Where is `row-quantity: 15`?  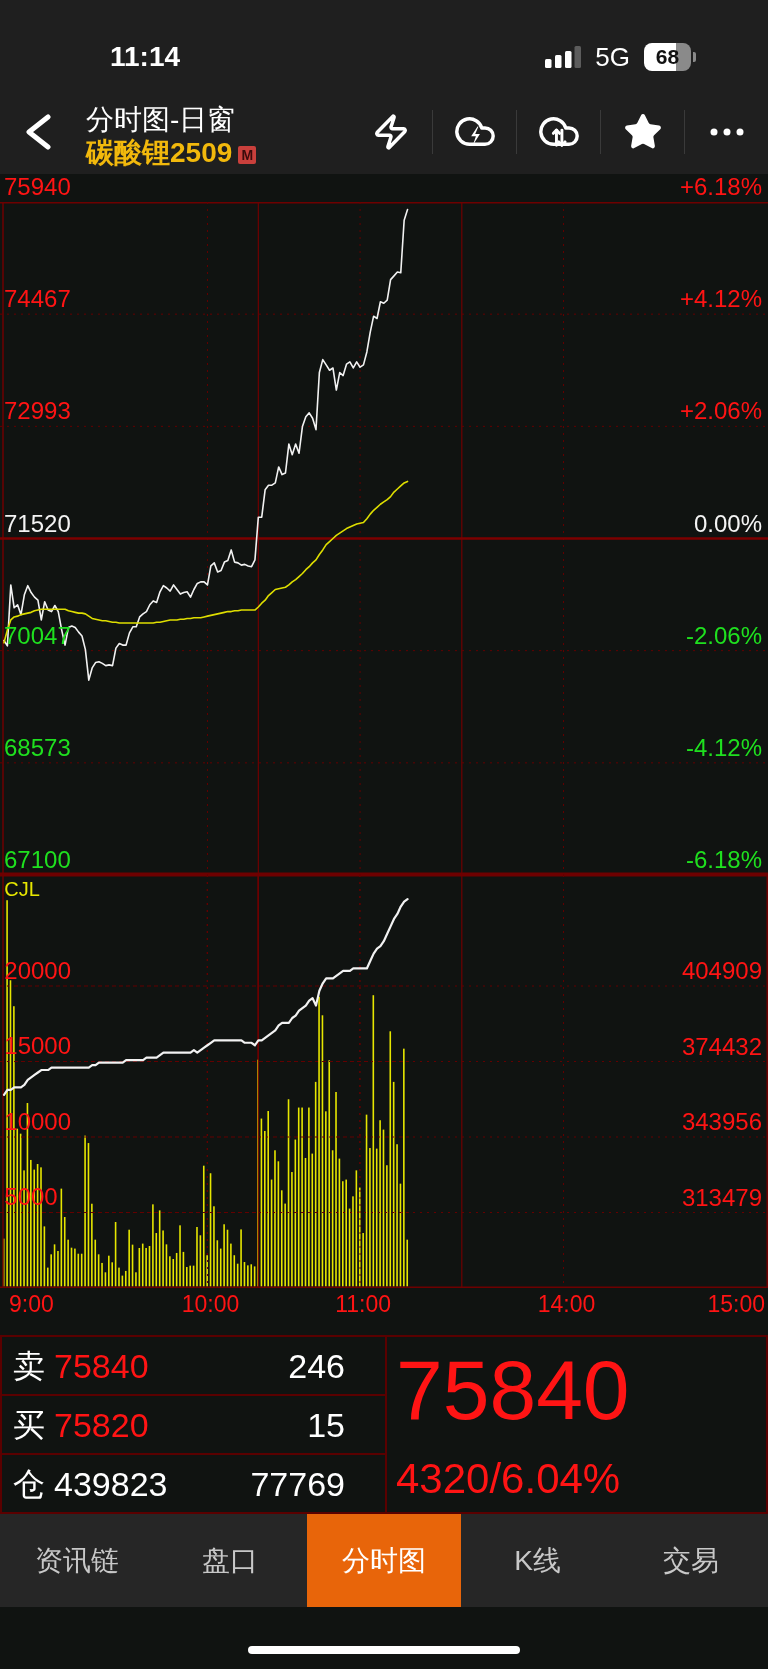 row-quantity: 15 is located at coordinates (326, 1424).